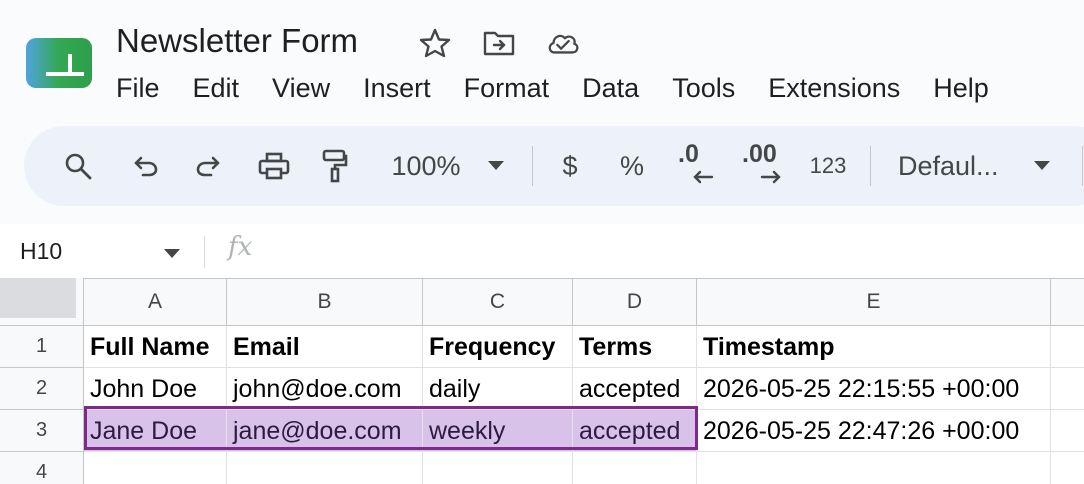  Describe the element at coordinates (59, 63) in the screenshot. I see `sheets-logo-icon` at that location.